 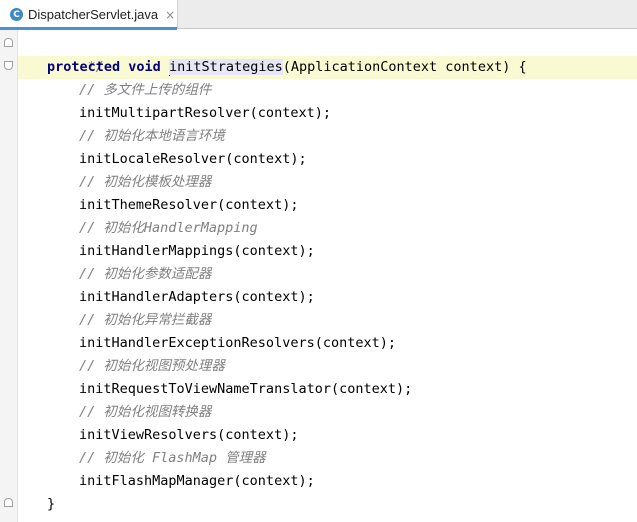 I want to click on code-statement-line: initHandlerMappings(context);, so click(x=181, y=251).